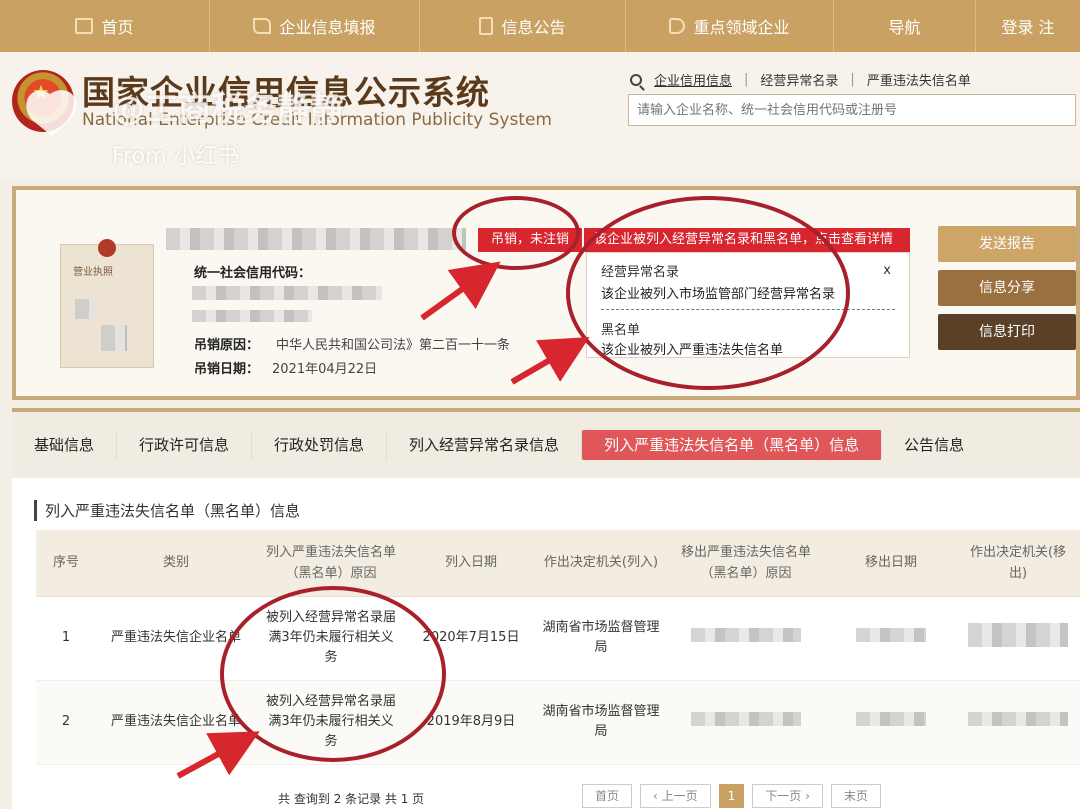  Describe the element at coordinates (516, 233) in the screenshot. I see `annotation-oval-status` at that location.